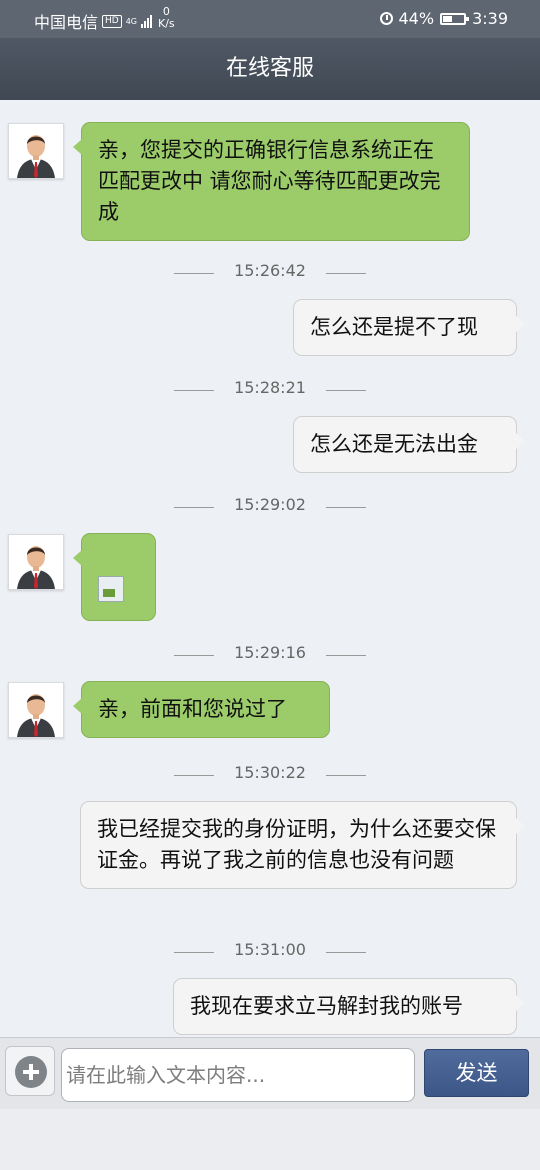 Image resolution: width=540 pixels, height=1170 pixels. I want to click on message-bubble-agent: 亲，您提交的正确银行信息系统正在匹配更改中 请您耐心等待匹配更改完成, so click(271, 181).